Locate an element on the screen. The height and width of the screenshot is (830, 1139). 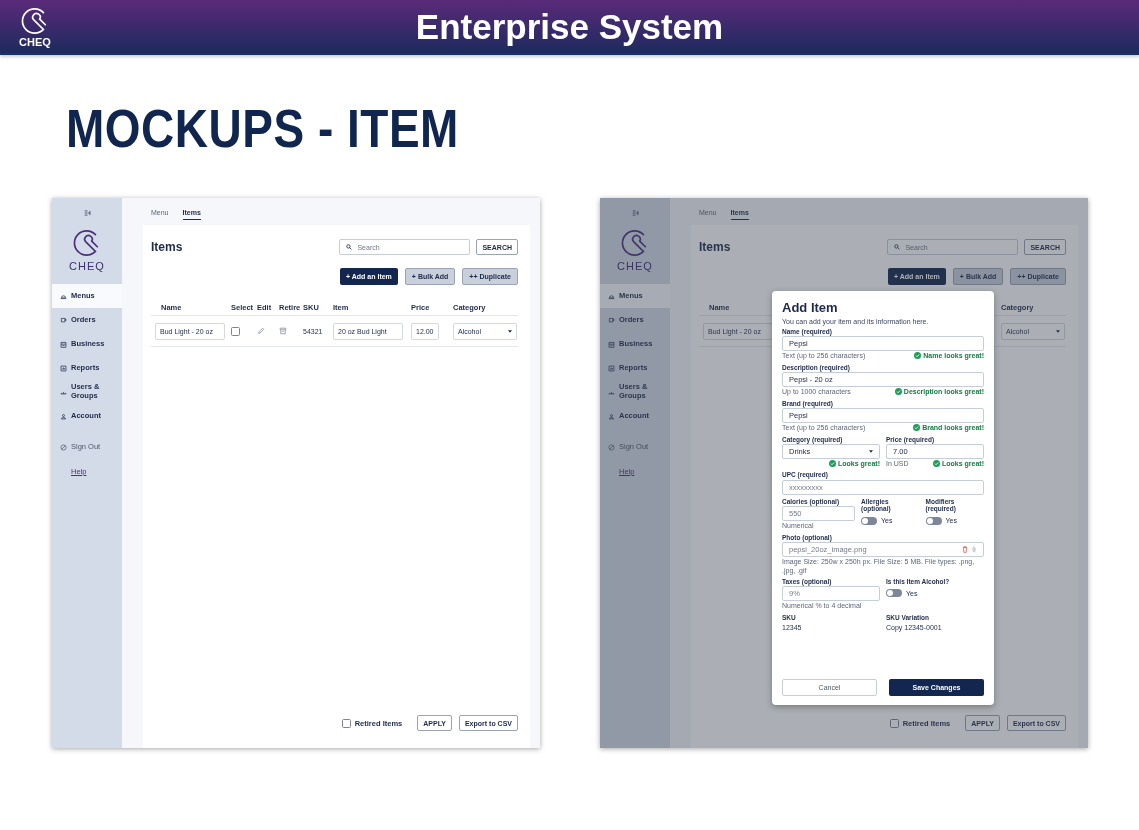
archive-icon is located at coordinates (283, 331).